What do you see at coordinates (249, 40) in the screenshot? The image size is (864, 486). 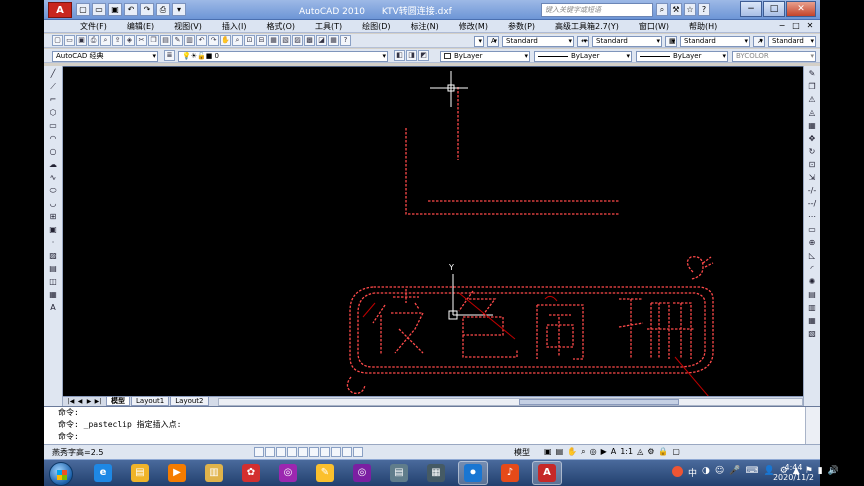 I see `zoom-window-icon: ⊡` at bounding box center [249, 40].